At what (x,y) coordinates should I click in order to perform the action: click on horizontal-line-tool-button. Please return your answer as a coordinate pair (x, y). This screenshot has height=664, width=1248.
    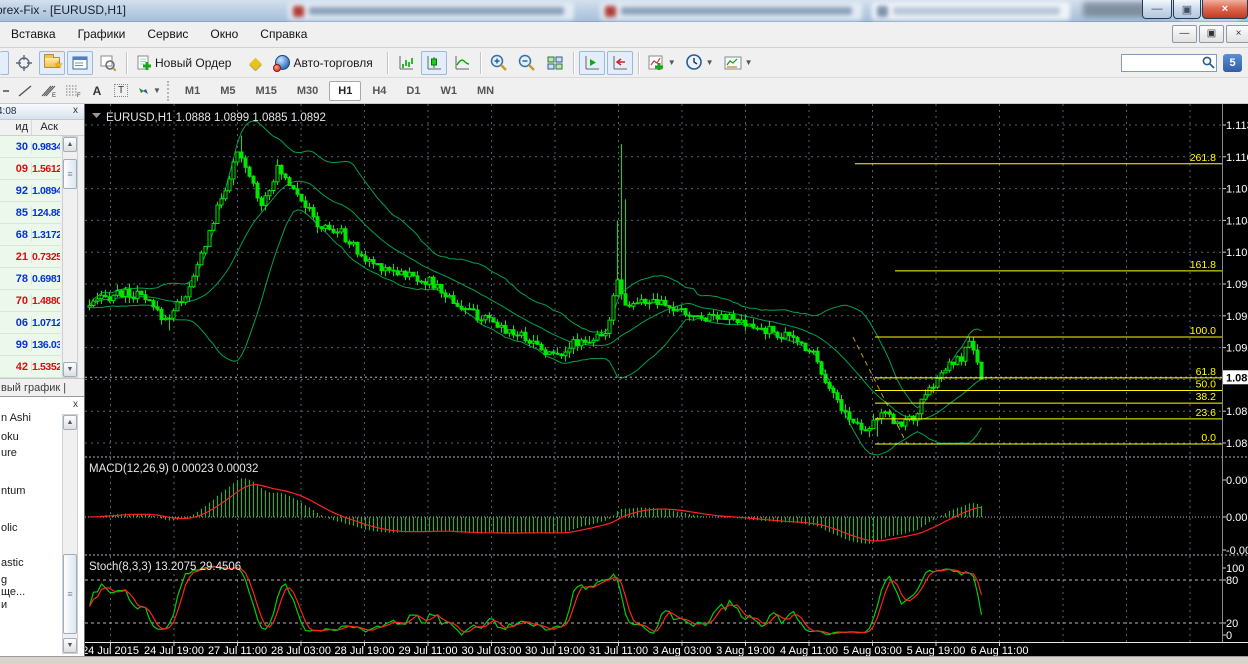
    Looking at the image, I should click on (6, 91).